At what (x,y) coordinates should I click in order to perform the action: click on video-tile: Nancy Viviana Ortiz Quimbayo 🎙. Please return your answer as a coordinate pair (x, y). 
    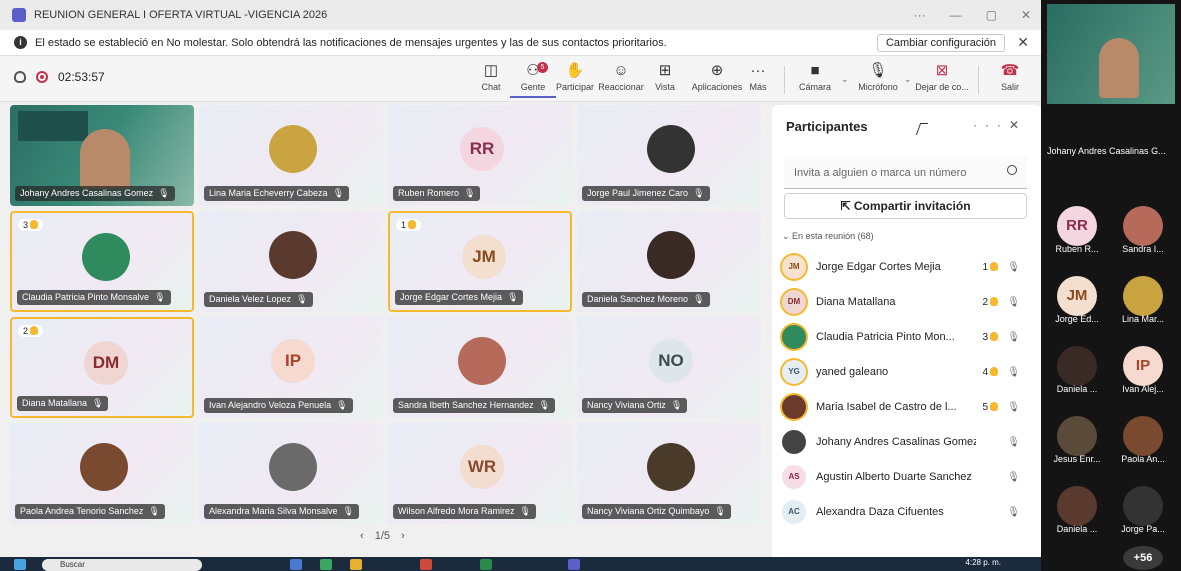
    Looking at the image, I should click on (669, 473).